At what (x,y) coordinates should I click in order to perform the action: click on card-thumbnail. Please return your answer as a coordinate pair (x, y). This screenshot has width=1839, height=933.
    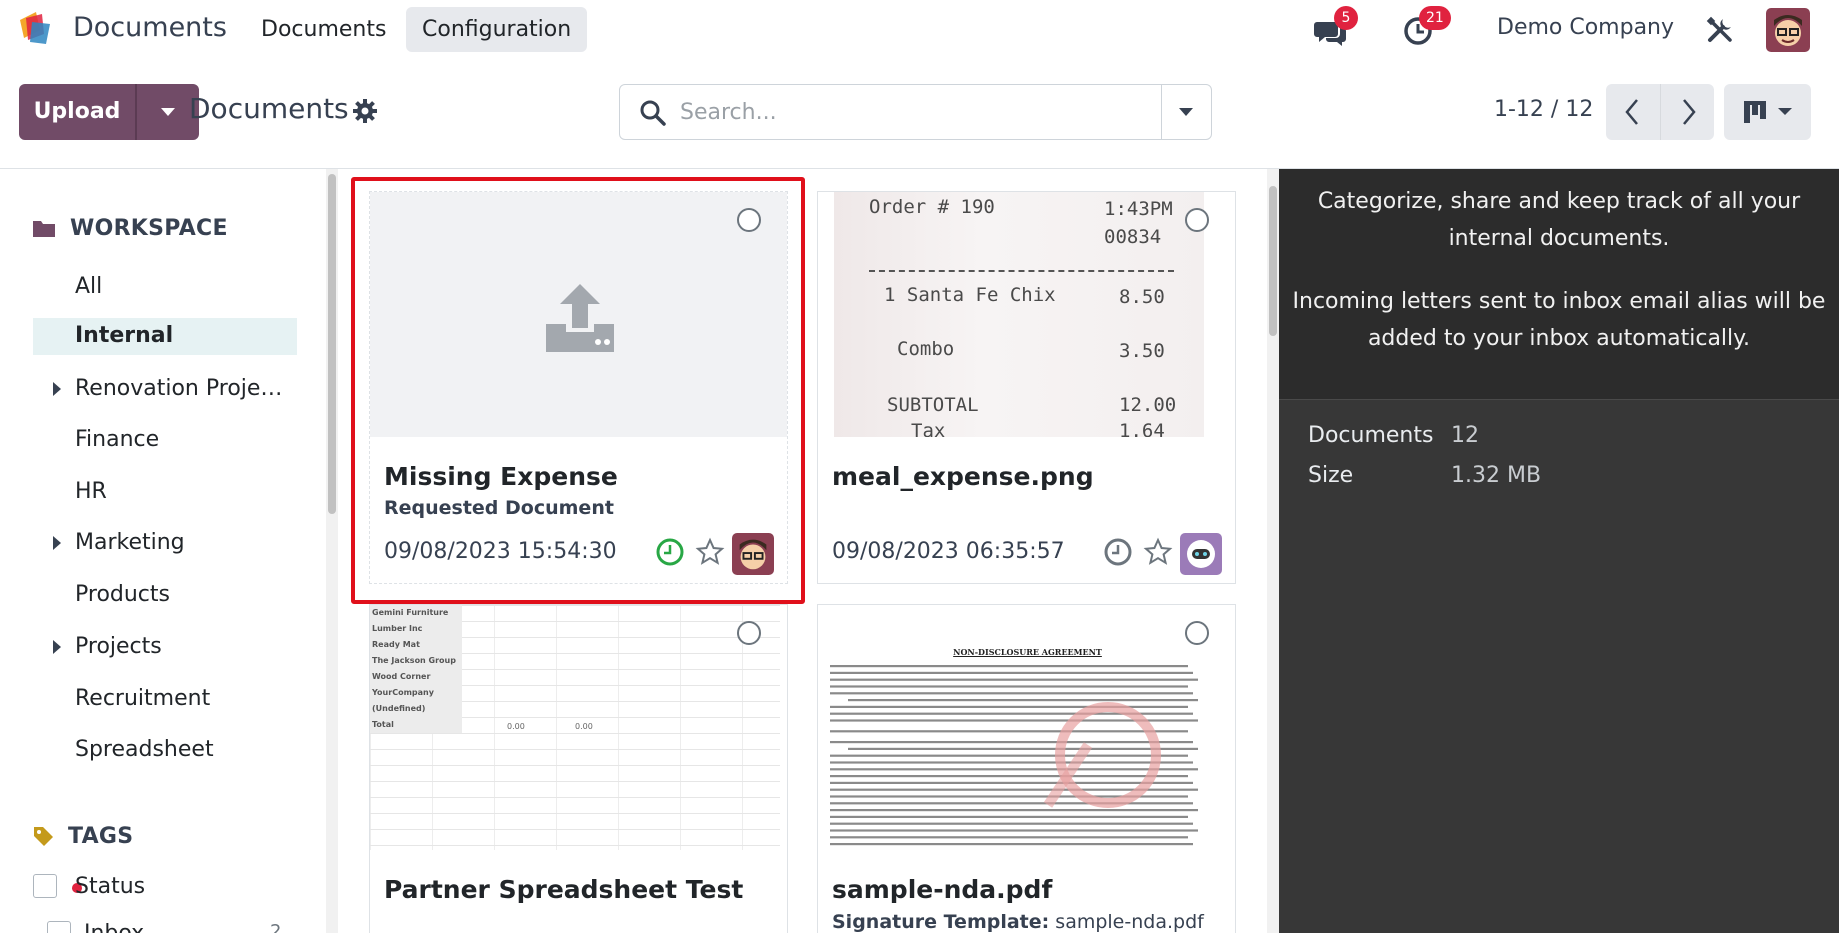
    Looking at the image, I should click on (578, 314).